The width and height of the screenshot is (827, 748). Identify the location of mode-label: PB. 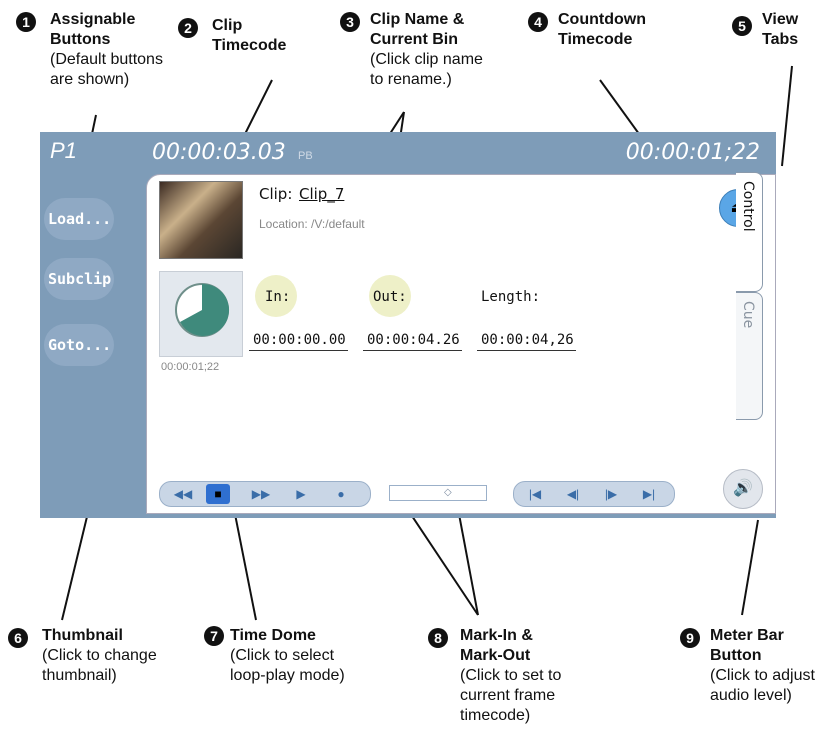
(305, 156).